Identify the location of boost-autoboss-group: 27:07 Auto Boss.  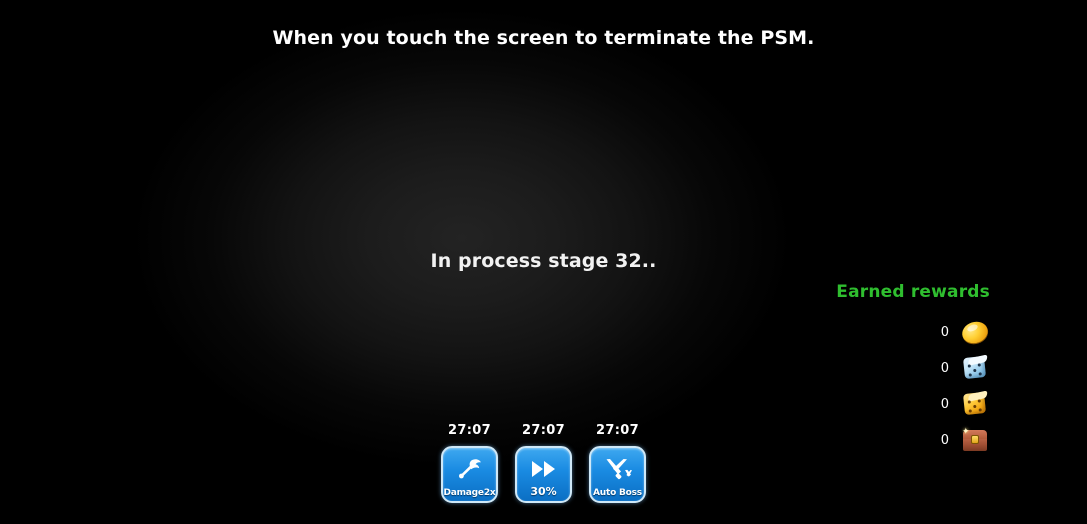
(617, 463).